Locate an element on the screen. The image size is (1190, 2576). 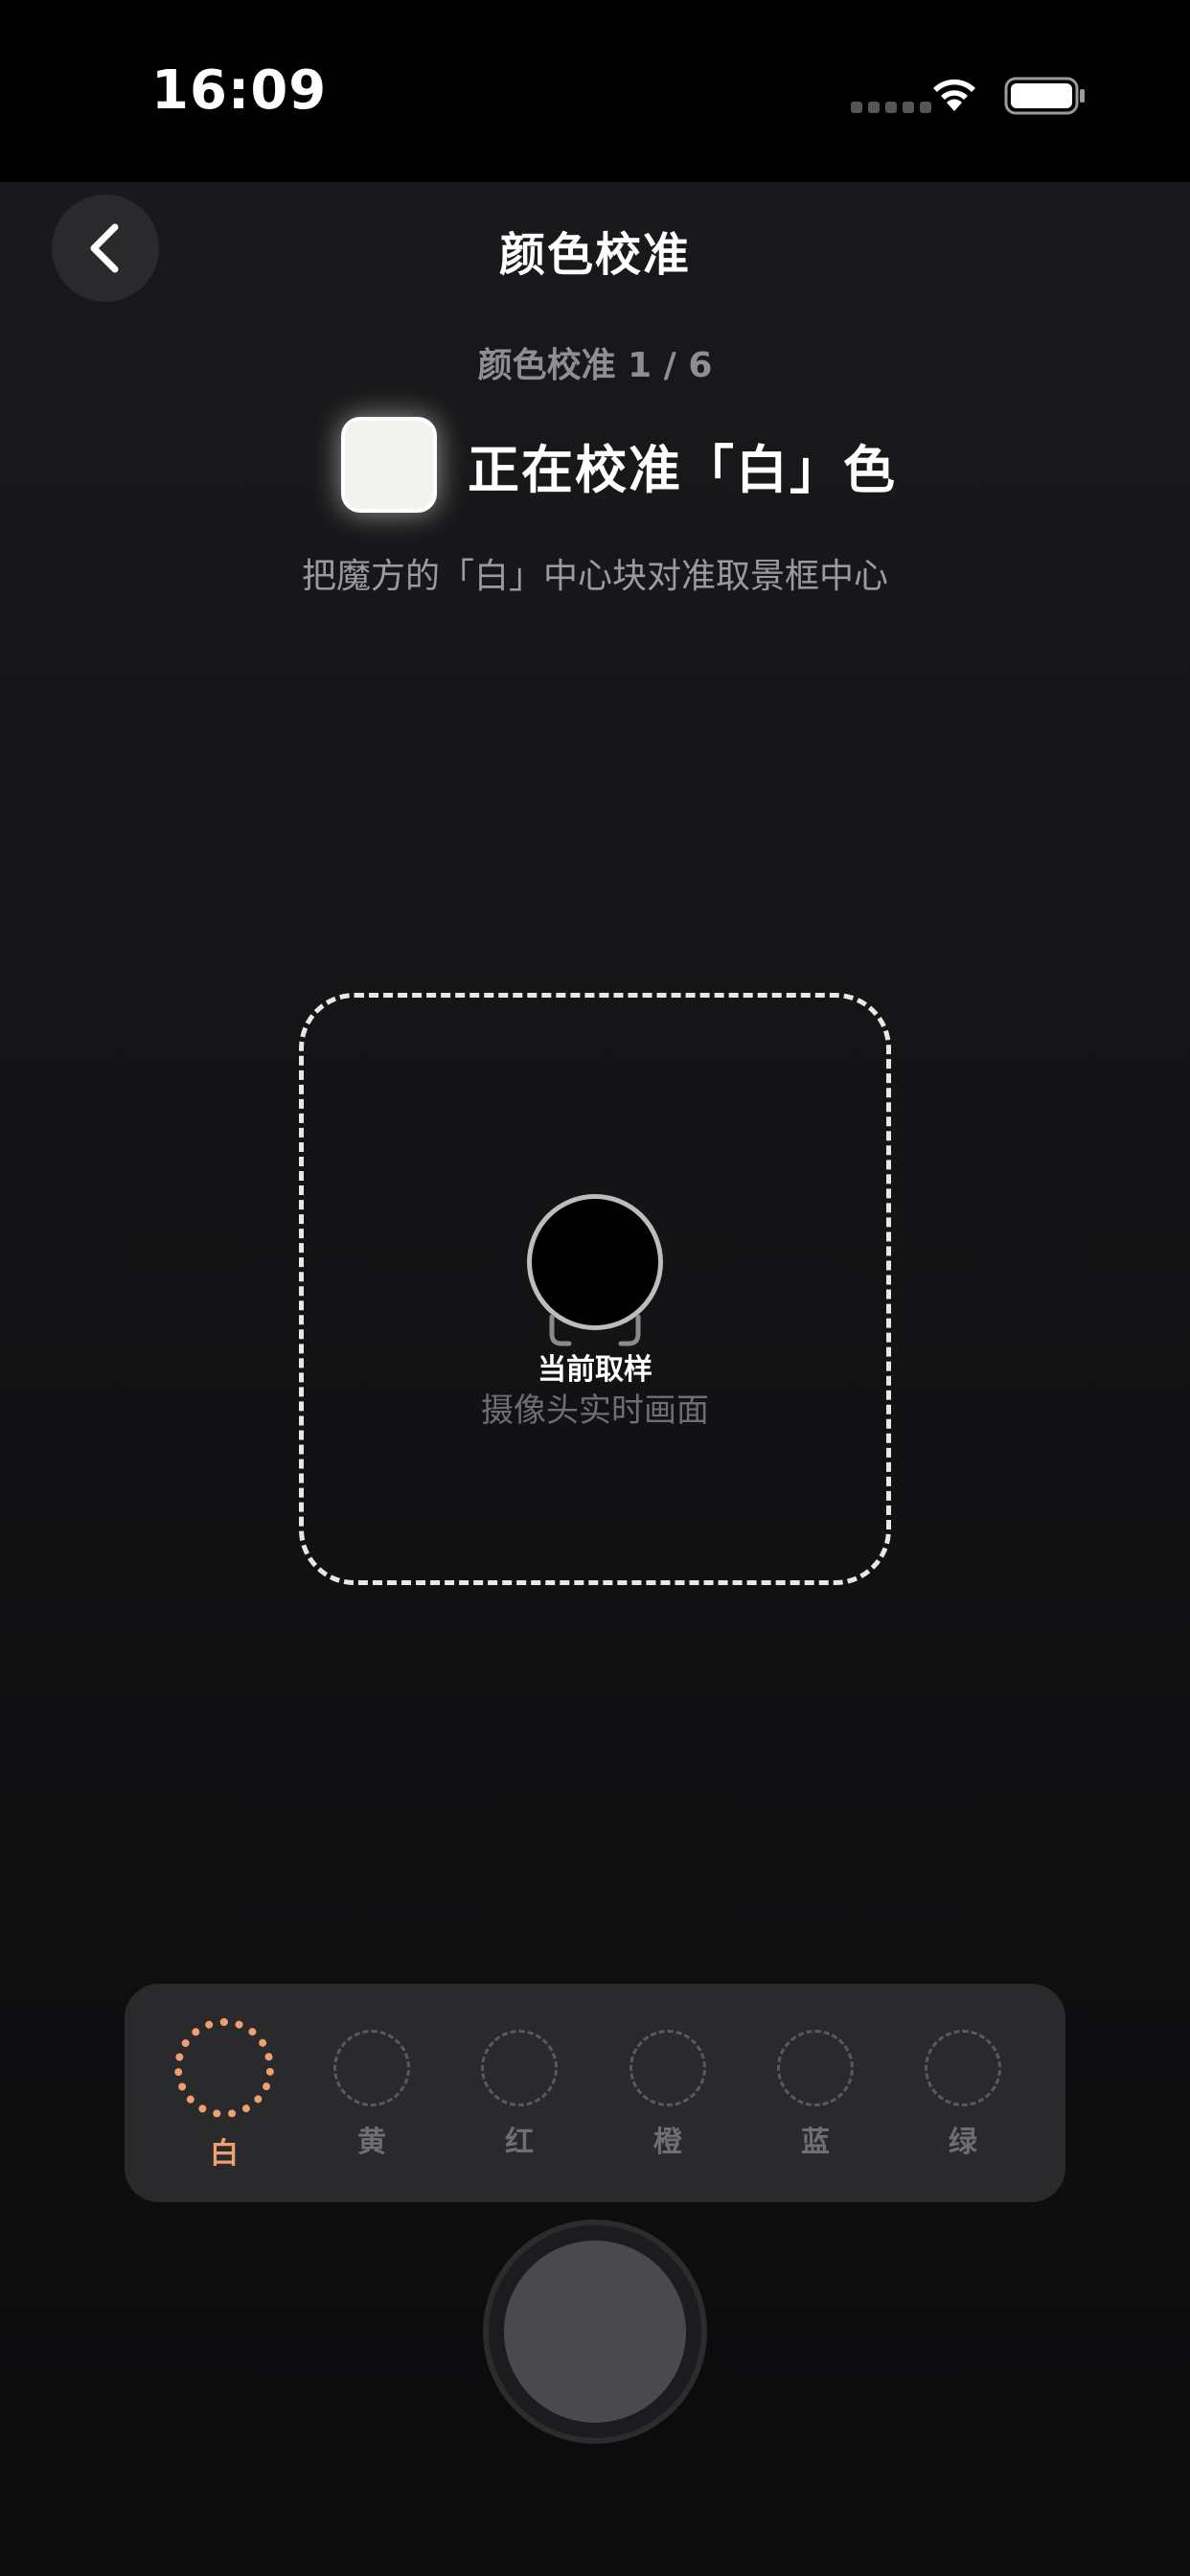
step-progress-label: 颜色校准 1 / 6 is located at coordinates (595, 365).